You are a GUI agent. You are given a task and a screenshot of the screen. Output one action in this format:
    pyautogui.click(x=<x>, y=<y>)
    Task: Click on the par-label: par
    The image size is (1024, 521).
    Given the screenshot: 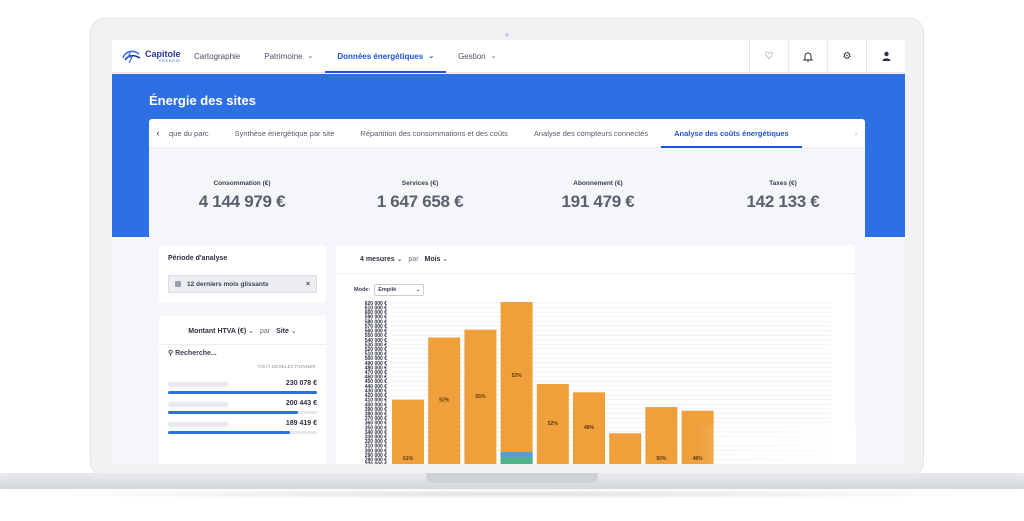 What is the action you would take?
    pyautogui.click(x=265, y=331)
    